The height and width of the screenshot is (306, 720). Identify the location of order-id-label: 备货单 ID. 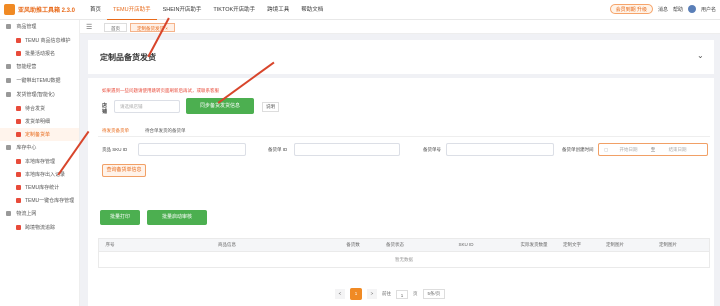
(278, 149).